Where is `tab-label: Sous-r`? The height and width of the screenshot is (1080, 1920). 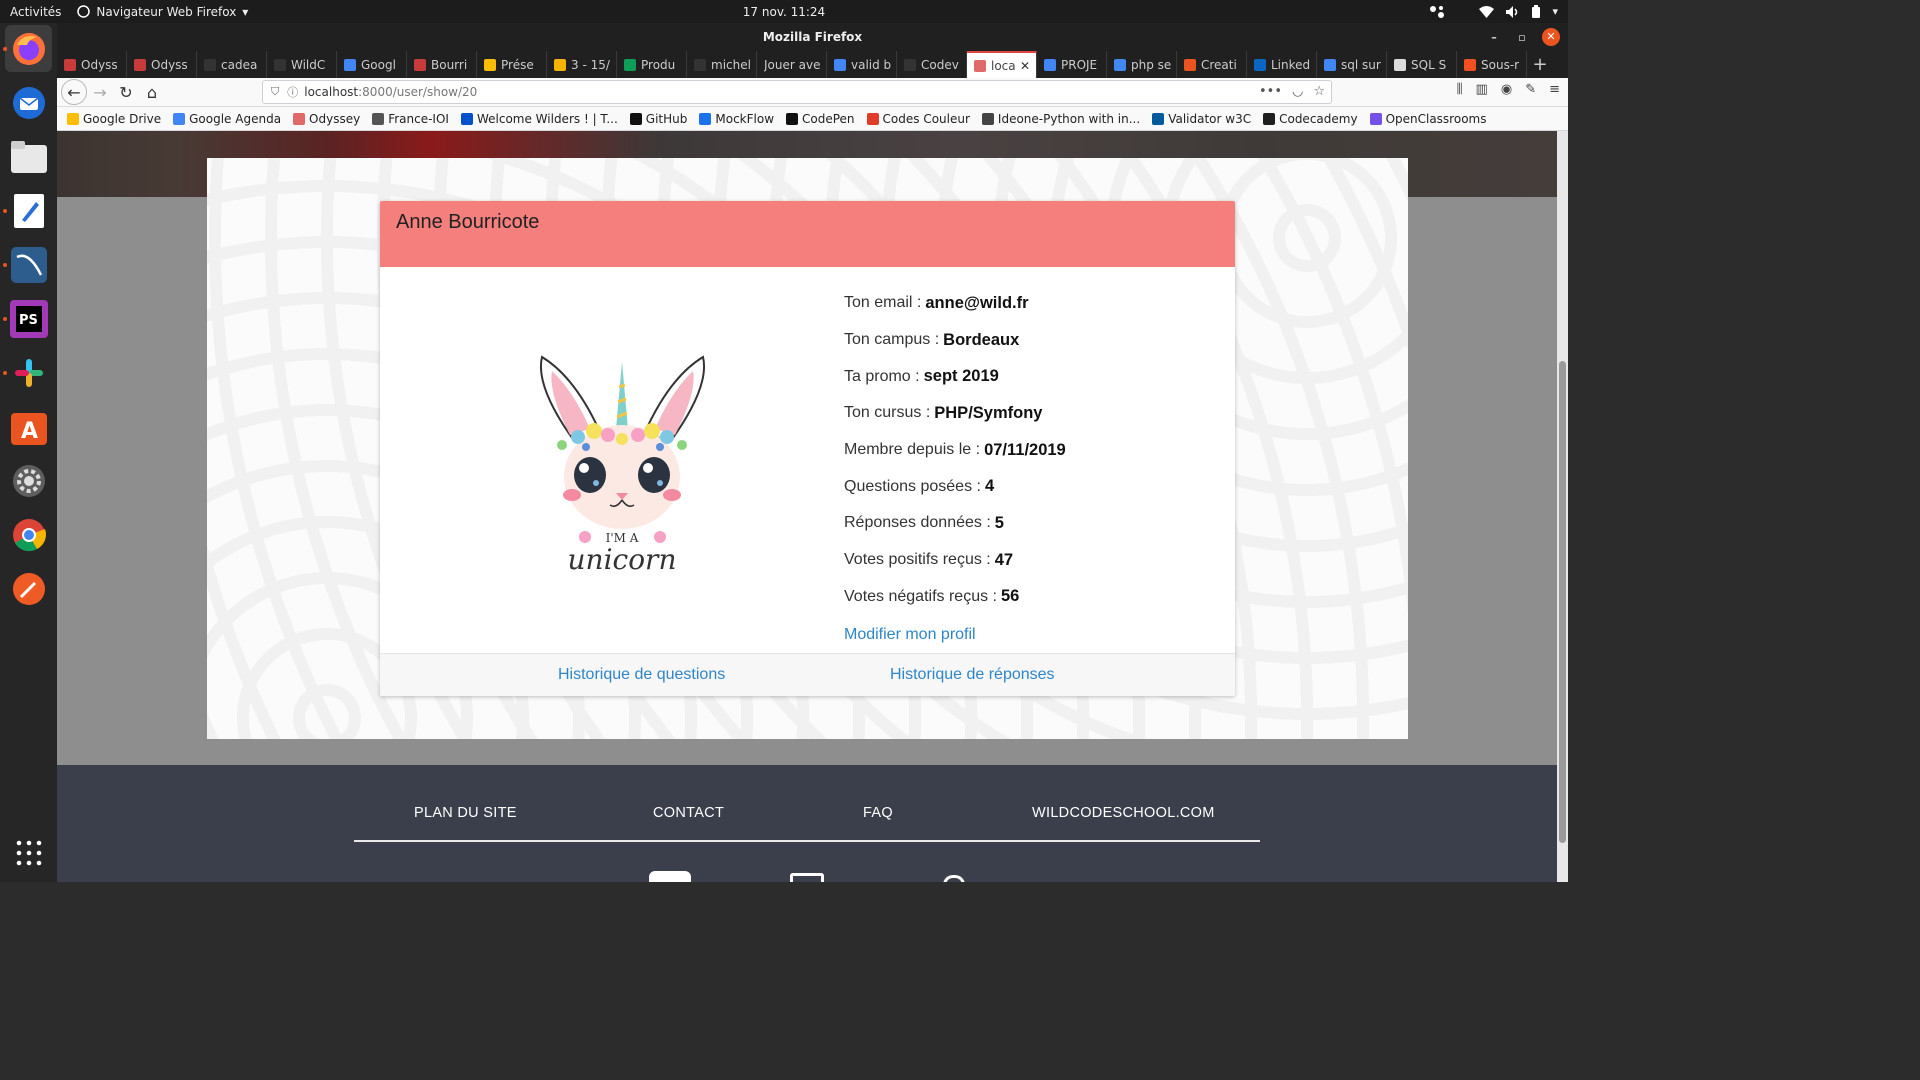 tab-label: Sous-r is located at coordinates (1500, 64).